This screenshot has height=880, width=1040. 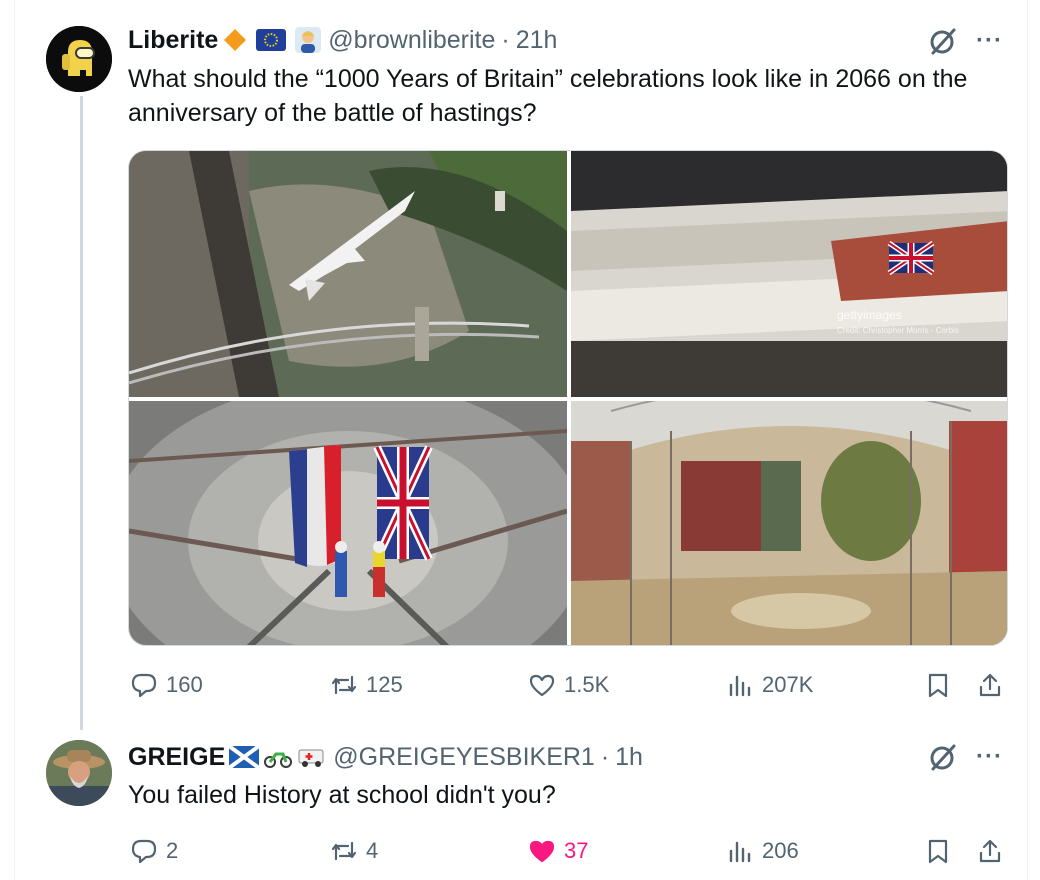 What do you see at coordinates (184, 684) in the screenshot?
I see `reply-count: 160` at bounding box center [184, 684].